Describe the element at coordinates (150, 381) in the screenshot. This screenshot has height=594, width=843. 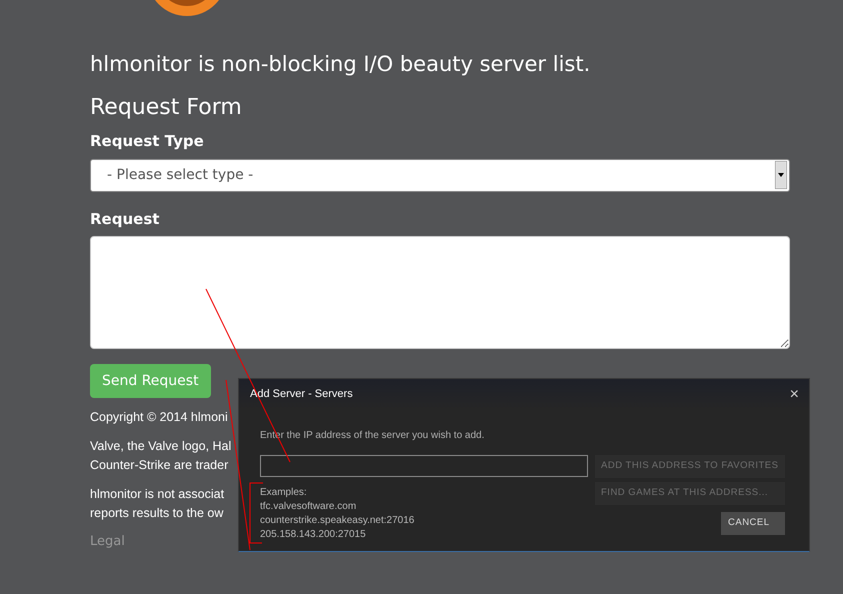
I see `send-request-button: Send Request` at that location.